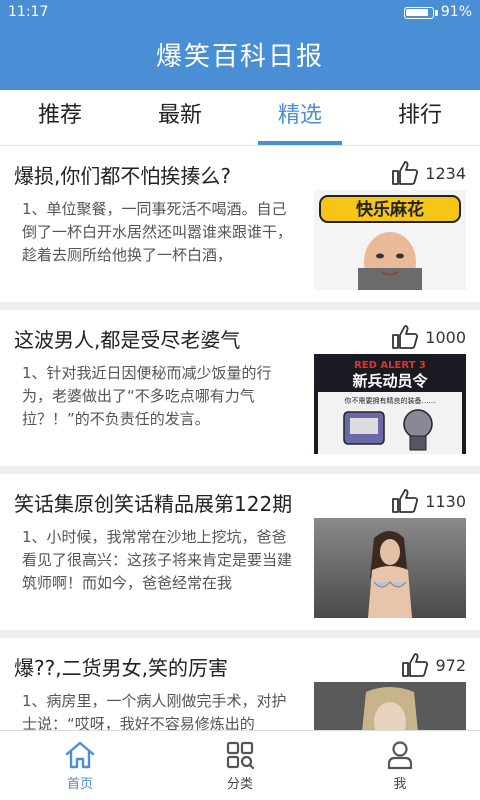 The width and height of the screenshot is (480, 800). I want to click on battery-tip, so click(436, 13).